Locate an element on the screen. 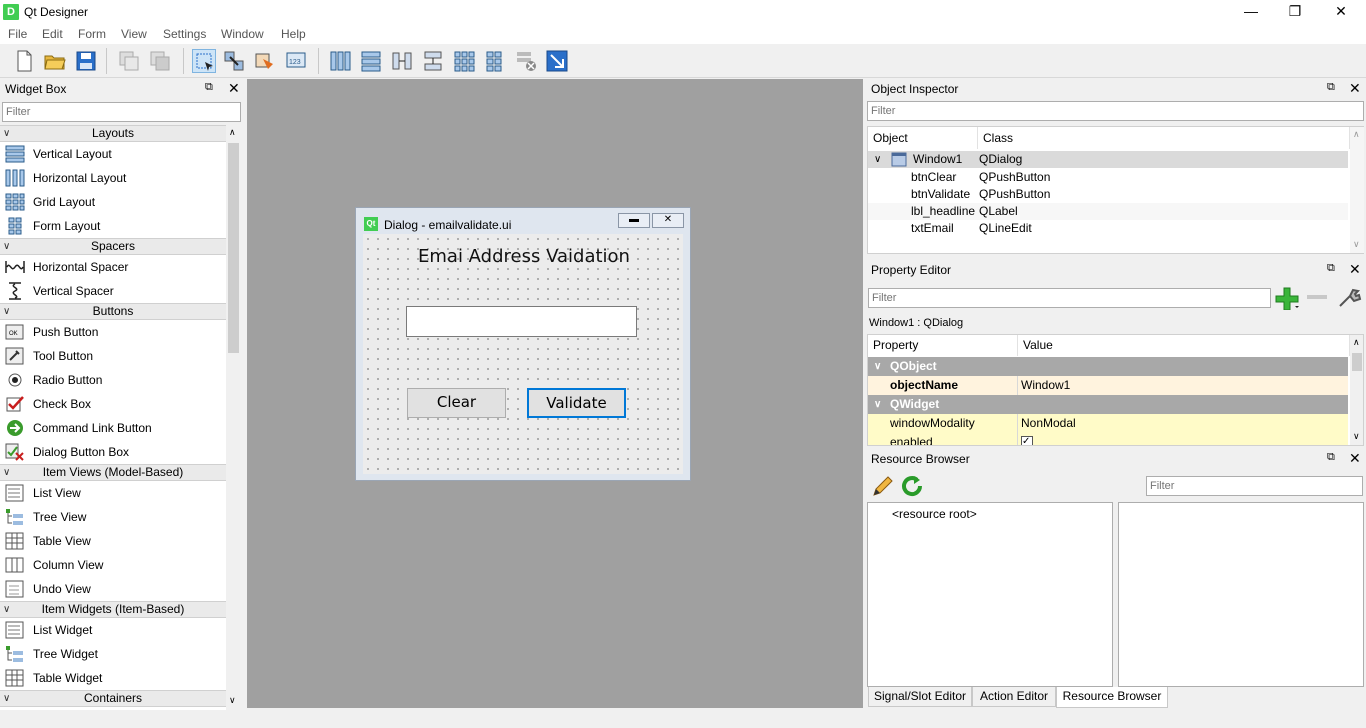  menu-settings: Settings is located at coordinates (184, 34).